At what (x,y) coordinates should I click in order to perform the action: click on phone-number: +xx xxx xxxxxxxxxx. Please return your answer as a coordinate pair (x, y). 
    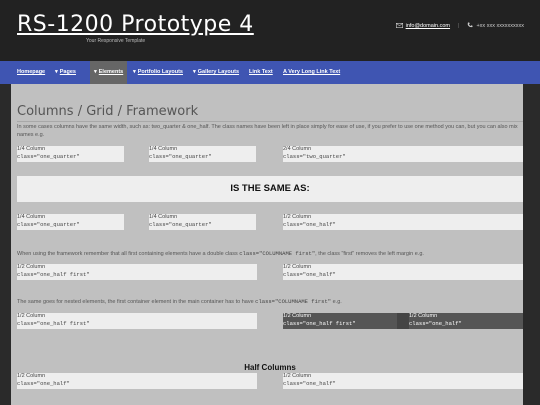
    Looking at the image, I should click on (500, 26).